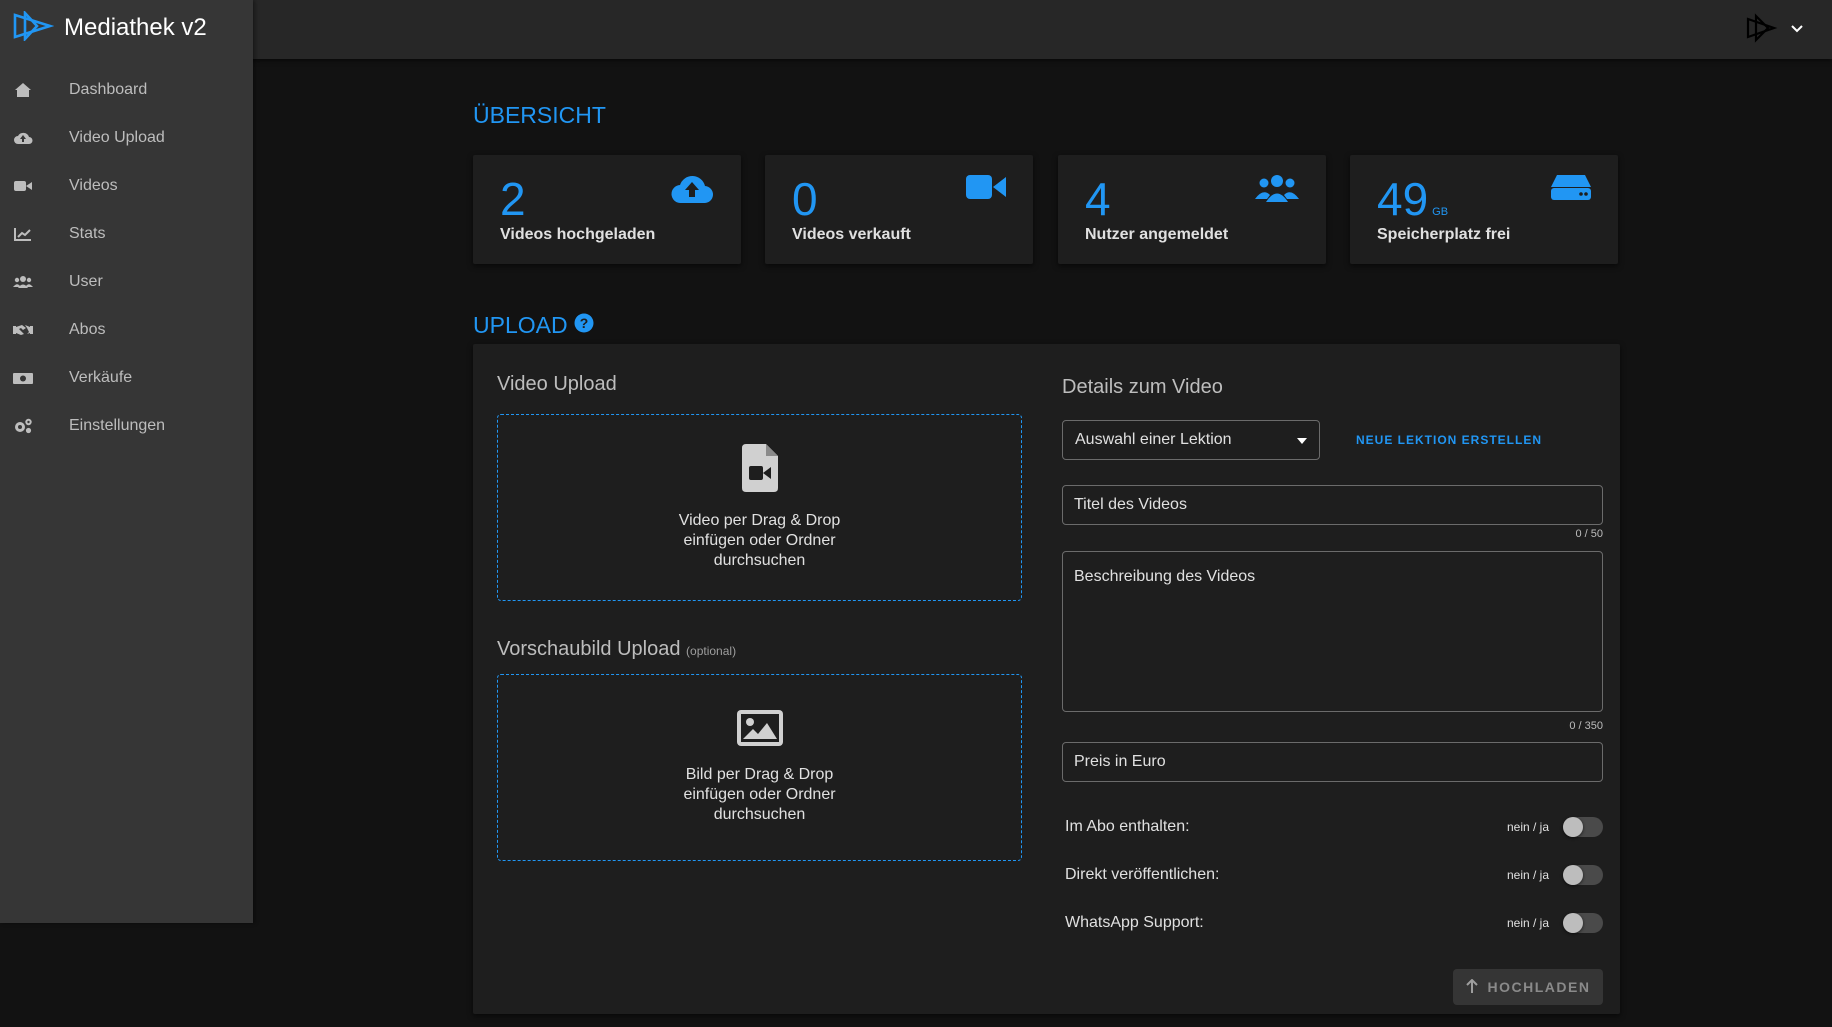 Image resolution: width=1832 pixels, height=1027 pixels. I want to click on sidebar-item-video-upload: Video Upload, so click(126, 138).